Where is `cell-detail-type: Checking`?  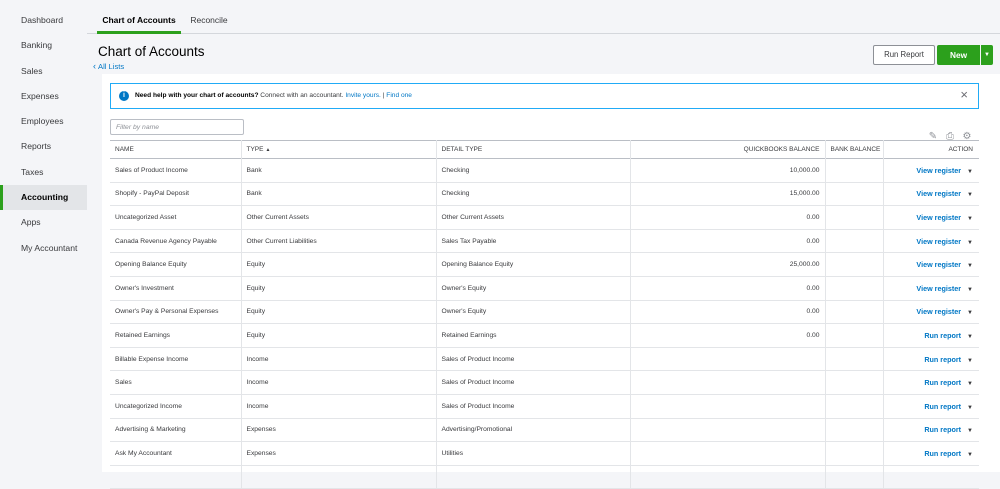
cell-detail-type: Checking is located at coordinates (533, 194).